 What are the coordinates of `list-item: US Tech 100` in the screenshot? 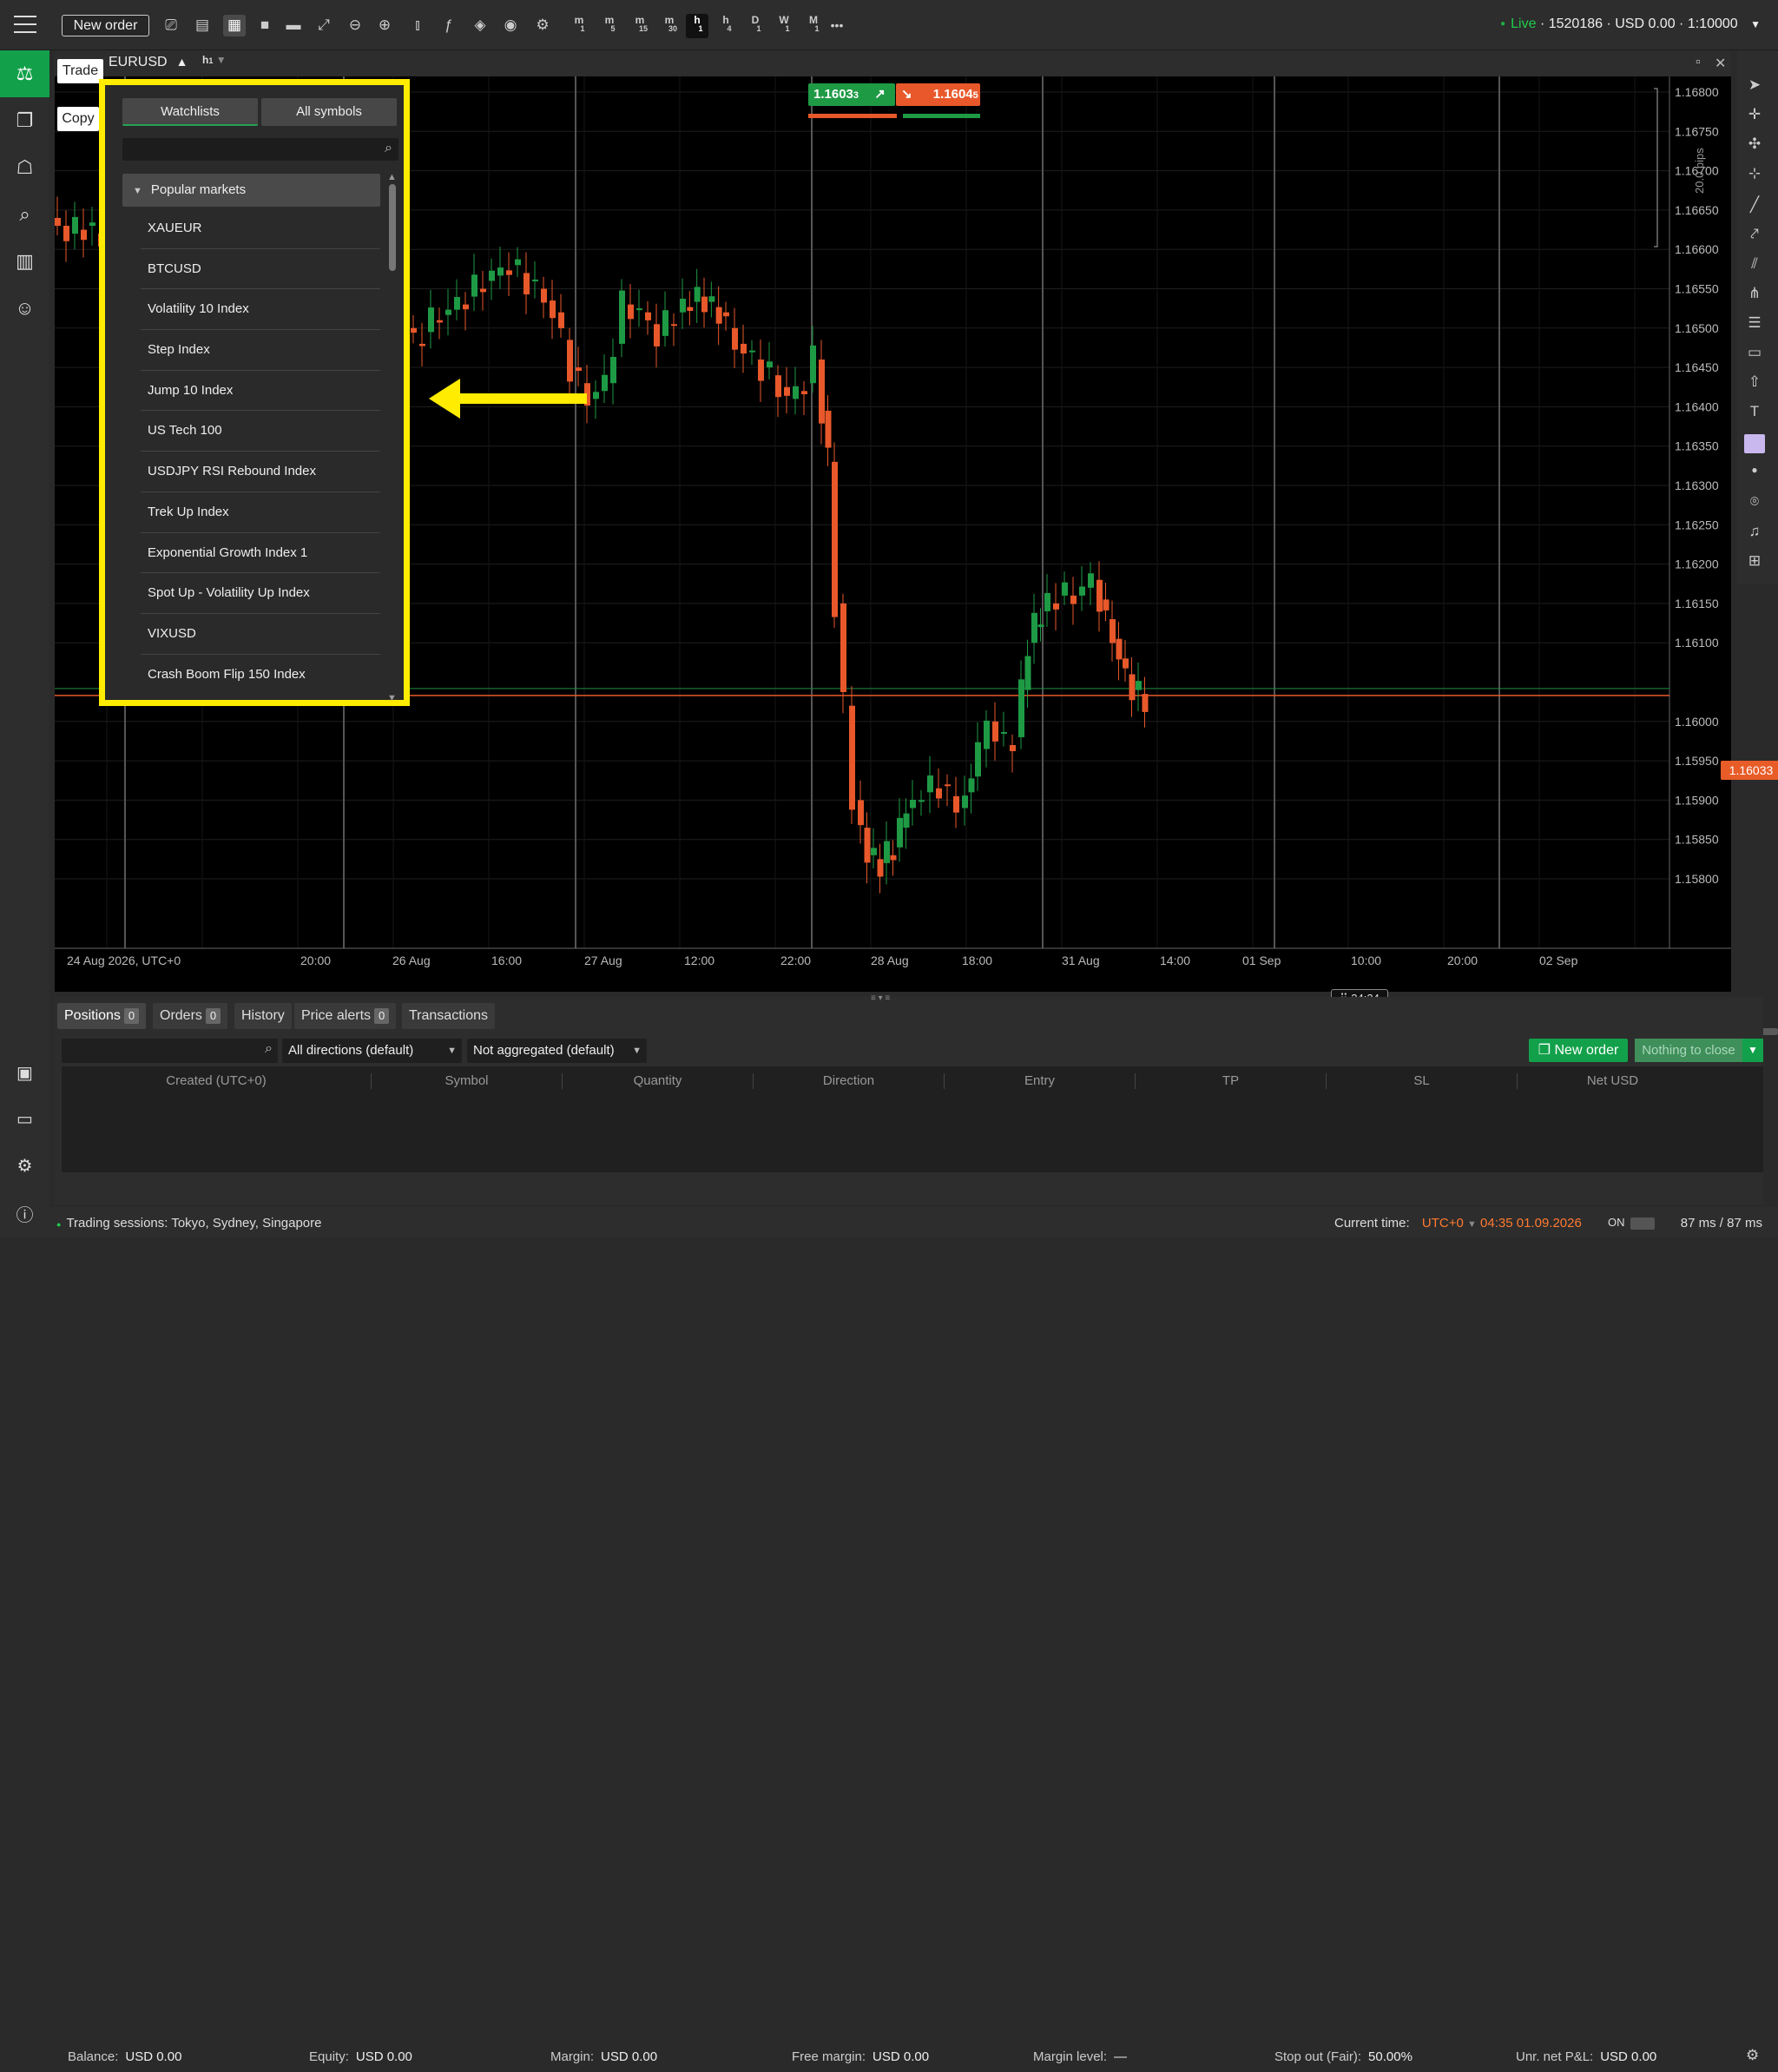 It's located at (261, 432).